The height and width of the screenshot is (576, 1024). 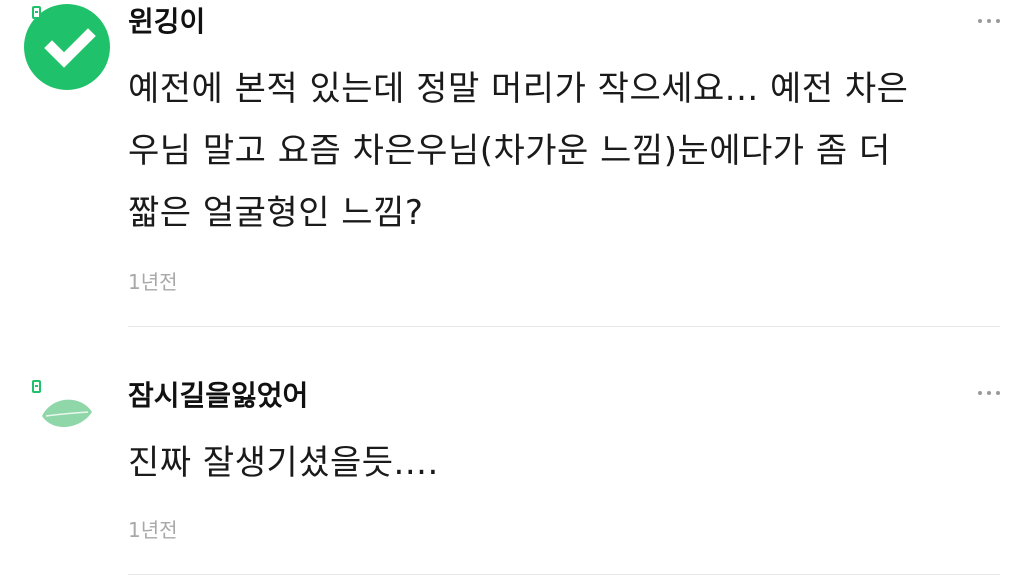 I want to click on comment-username: 잠시길을잃었어, so click(x=218, y=396).